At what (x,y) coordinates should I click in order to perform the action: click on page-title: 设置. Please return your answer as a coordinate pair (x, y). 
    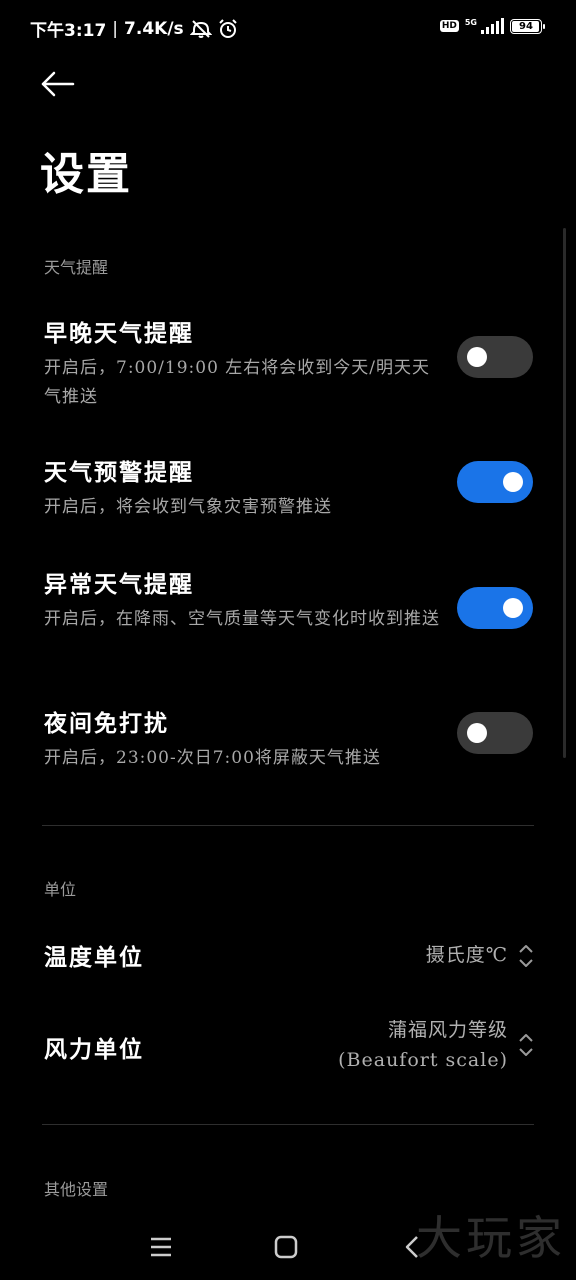
    Looking at the image, I should click on (86, 174).